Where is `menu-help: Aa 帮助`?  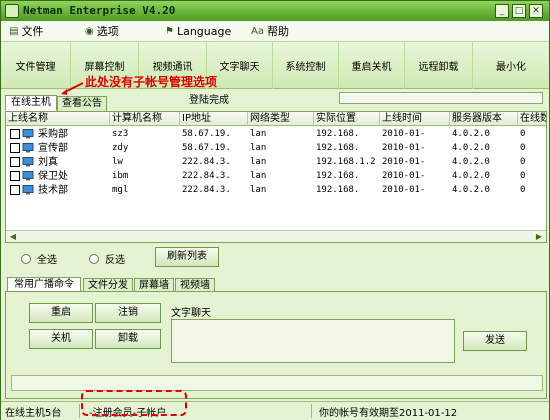 menu-help: Aa 帮助 is located at coordinates (270, 31).